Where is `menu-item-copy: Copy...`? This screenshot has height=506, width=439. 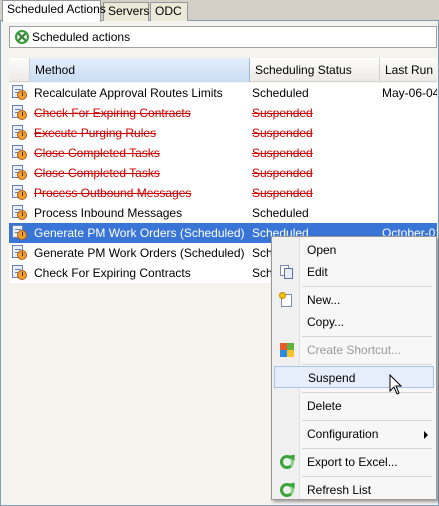
menu-item-copy: Copy... is located at coordinates (354, 322).